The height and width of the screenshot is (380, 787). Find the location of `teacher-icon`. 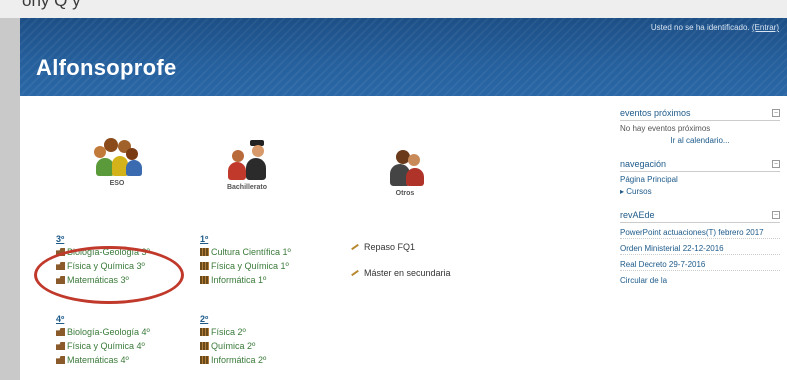

teacher-icon is located at coordinates (405, 166).